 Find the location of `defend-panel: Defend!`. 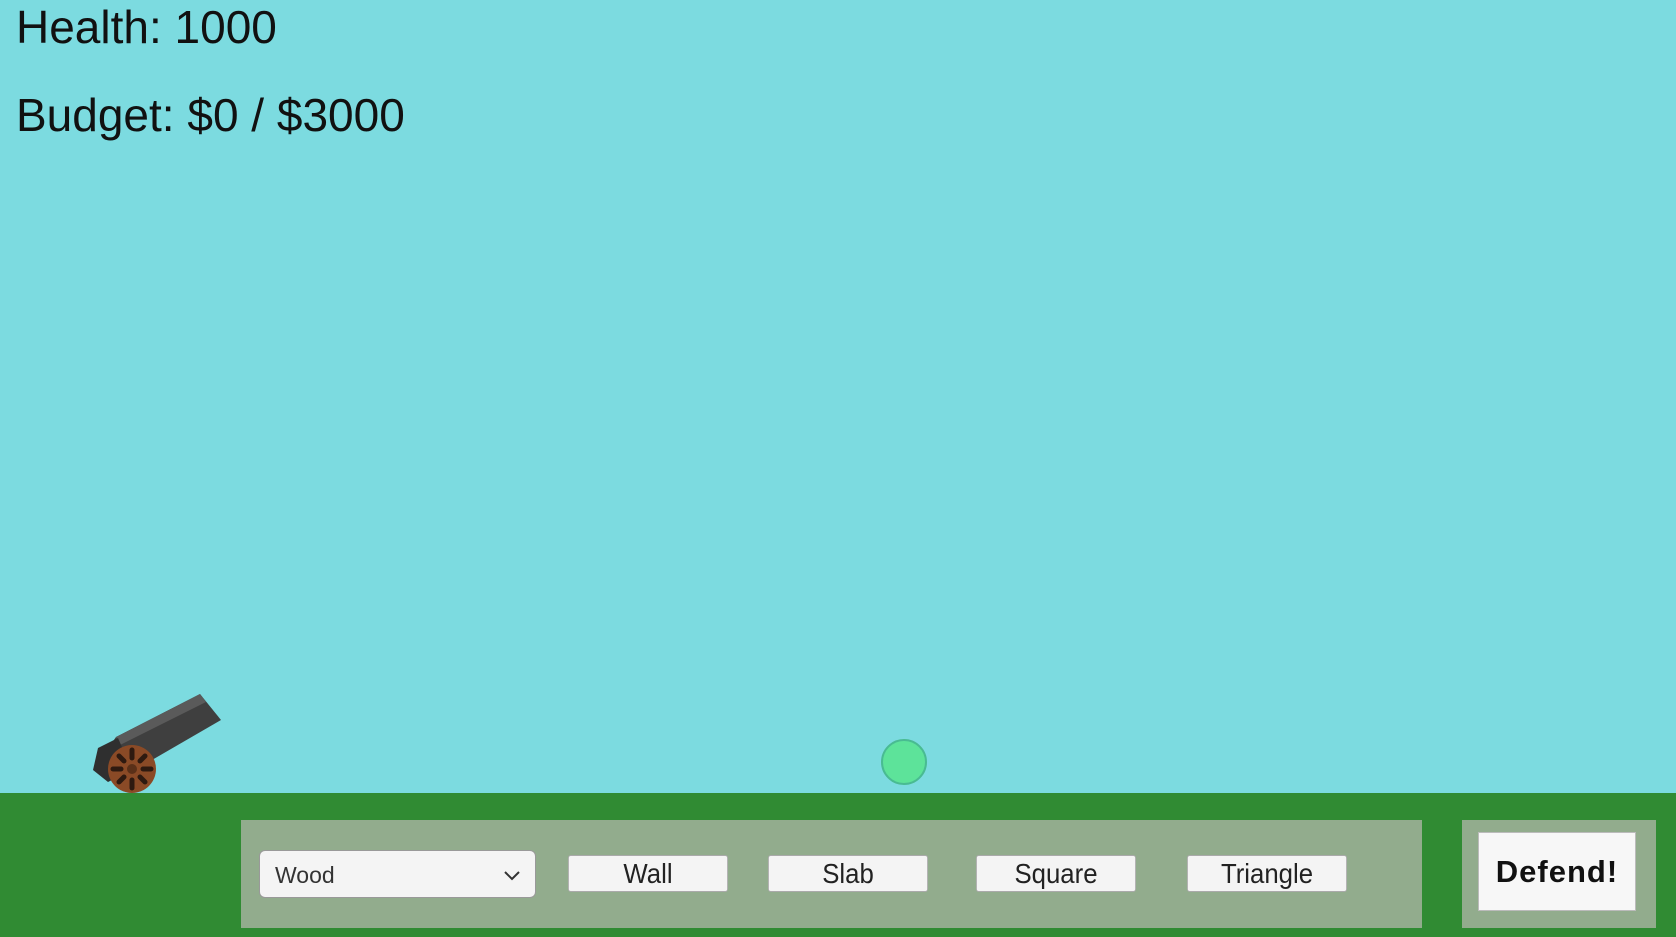

defend-panel: Defend! is located at coordinates (1559, 874).